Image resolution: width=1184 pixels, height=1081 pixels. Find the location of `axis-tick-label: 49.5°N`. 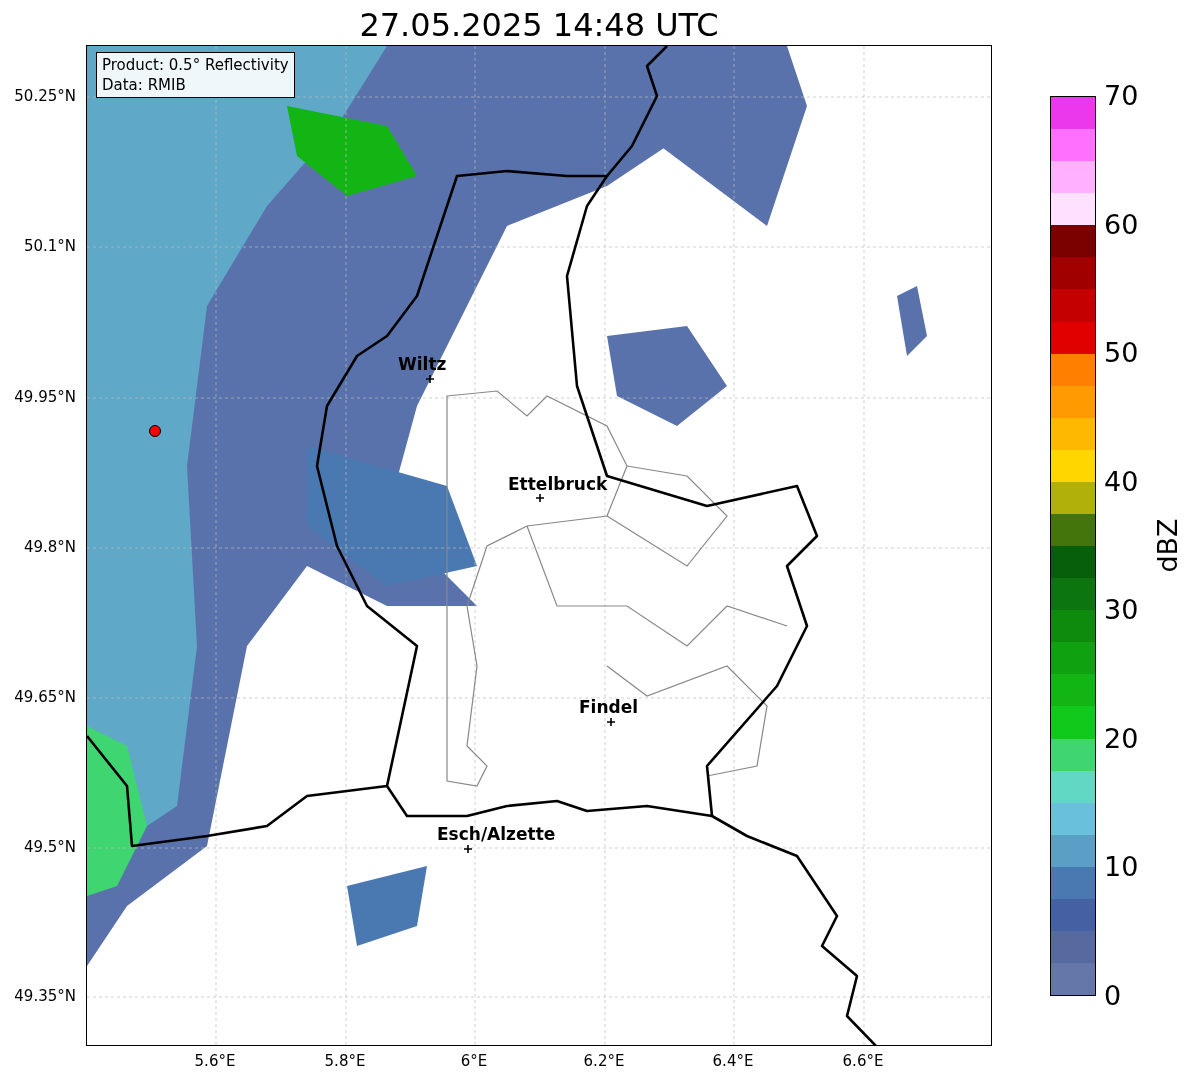

axis-tick-label: 49.5°N is located at coordinates (49, 847).